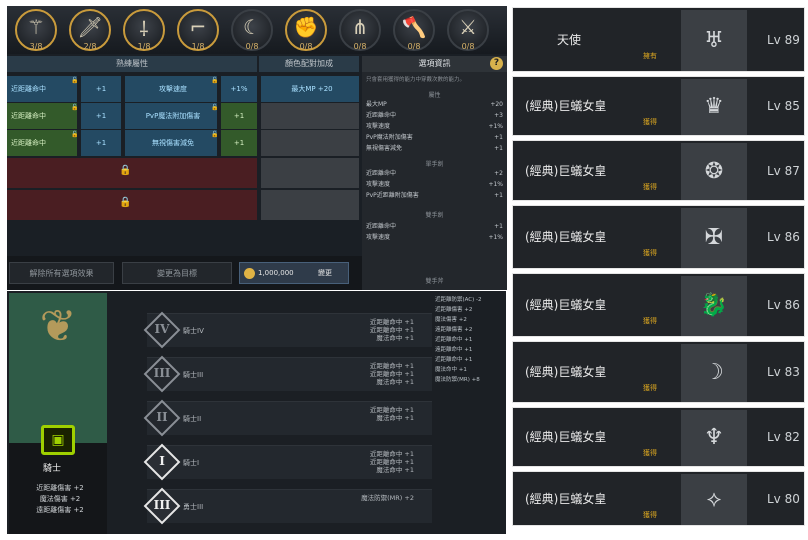 Image resolution: width=808 pixels, height=540 pixels. I want to click on spiky-crown-icon: ♛, so click(714, 107).